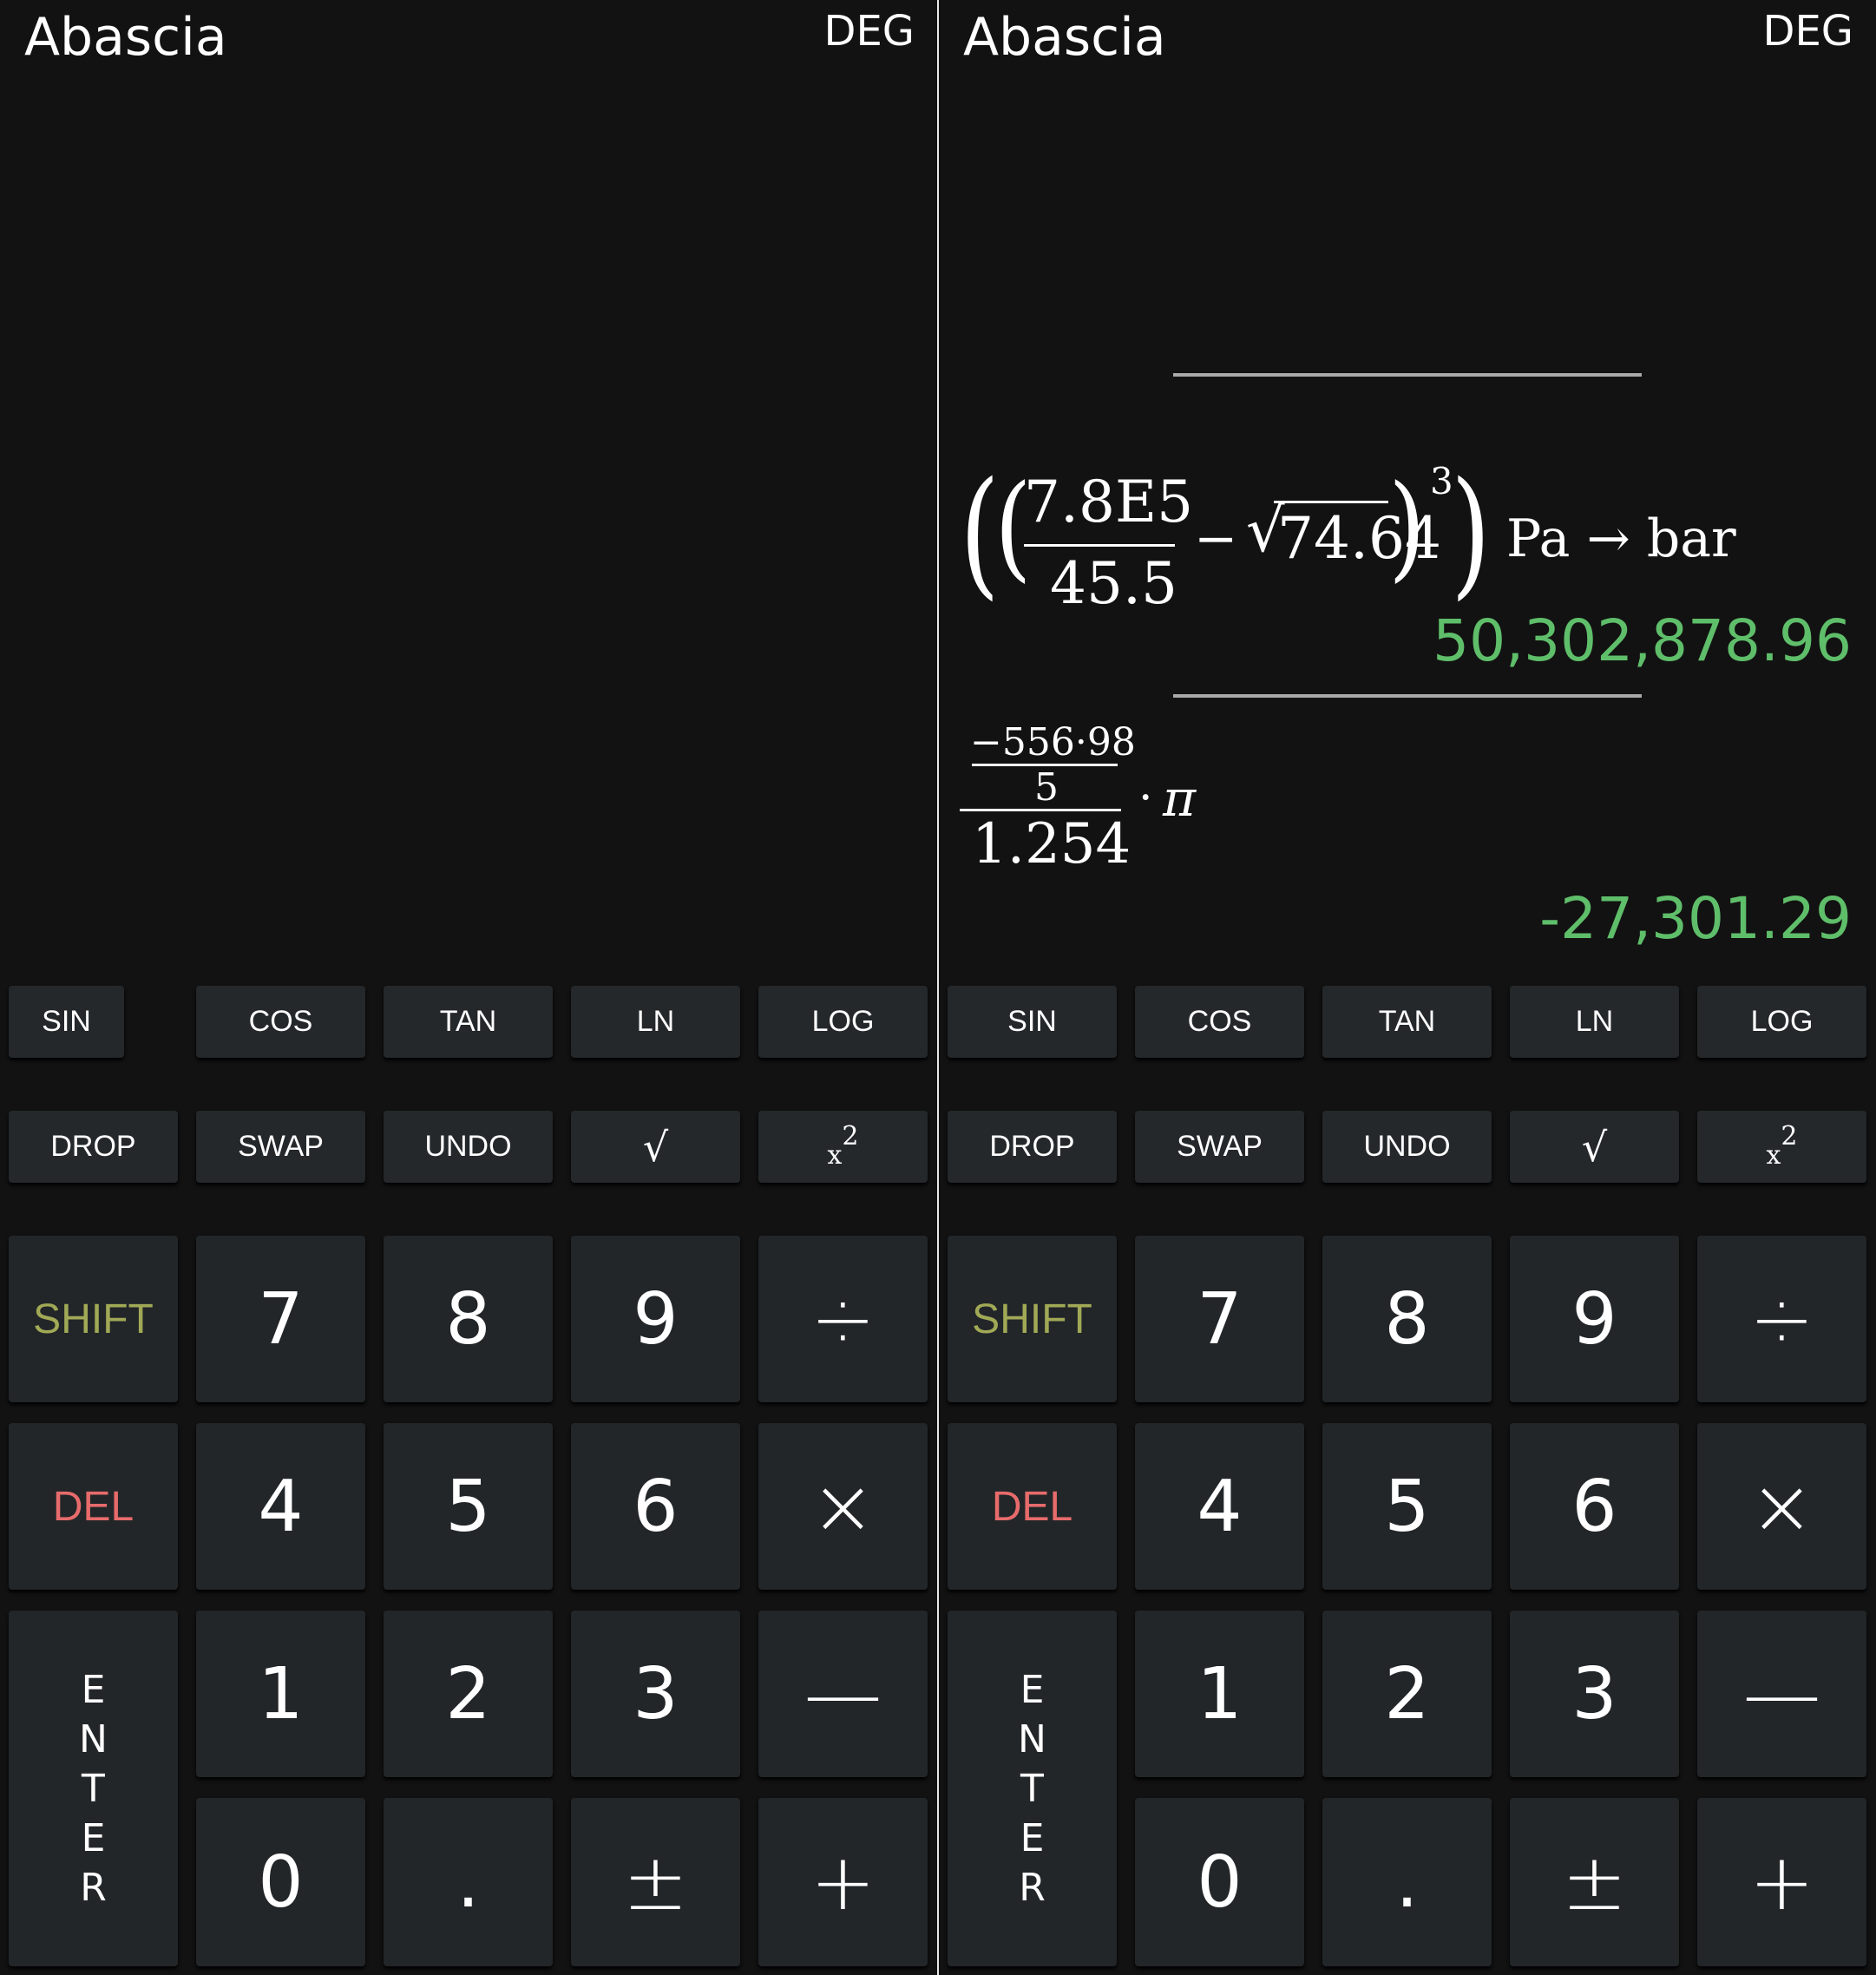 Image resolution: width=1876 pixels, height=1975 pixels. Describe the element at coordinates (1621, 539) in the screenshot. I see `unit-conversion: Pa → bar` at that location.